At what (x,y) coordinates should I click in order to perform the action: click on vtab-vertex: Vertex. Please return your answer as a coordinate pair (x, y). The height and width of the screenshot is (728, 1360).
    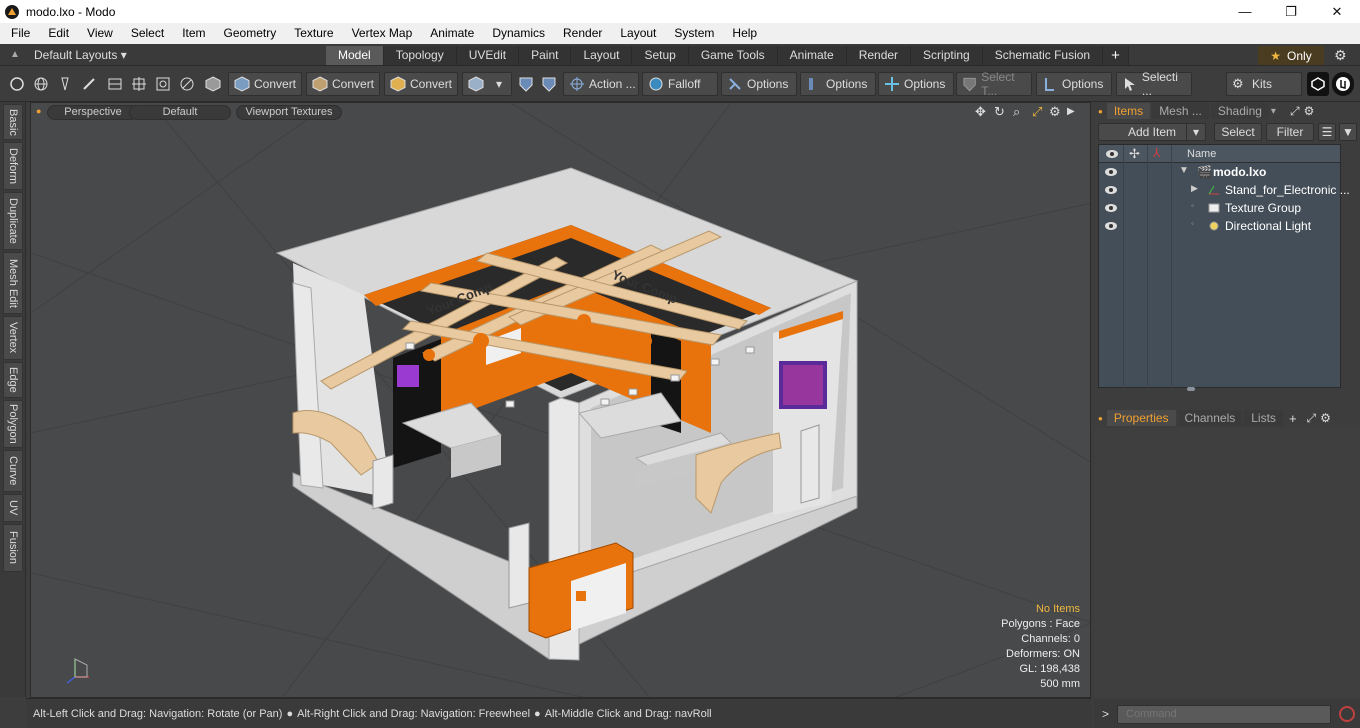
    Looking at the image, I should click on (13, 338).